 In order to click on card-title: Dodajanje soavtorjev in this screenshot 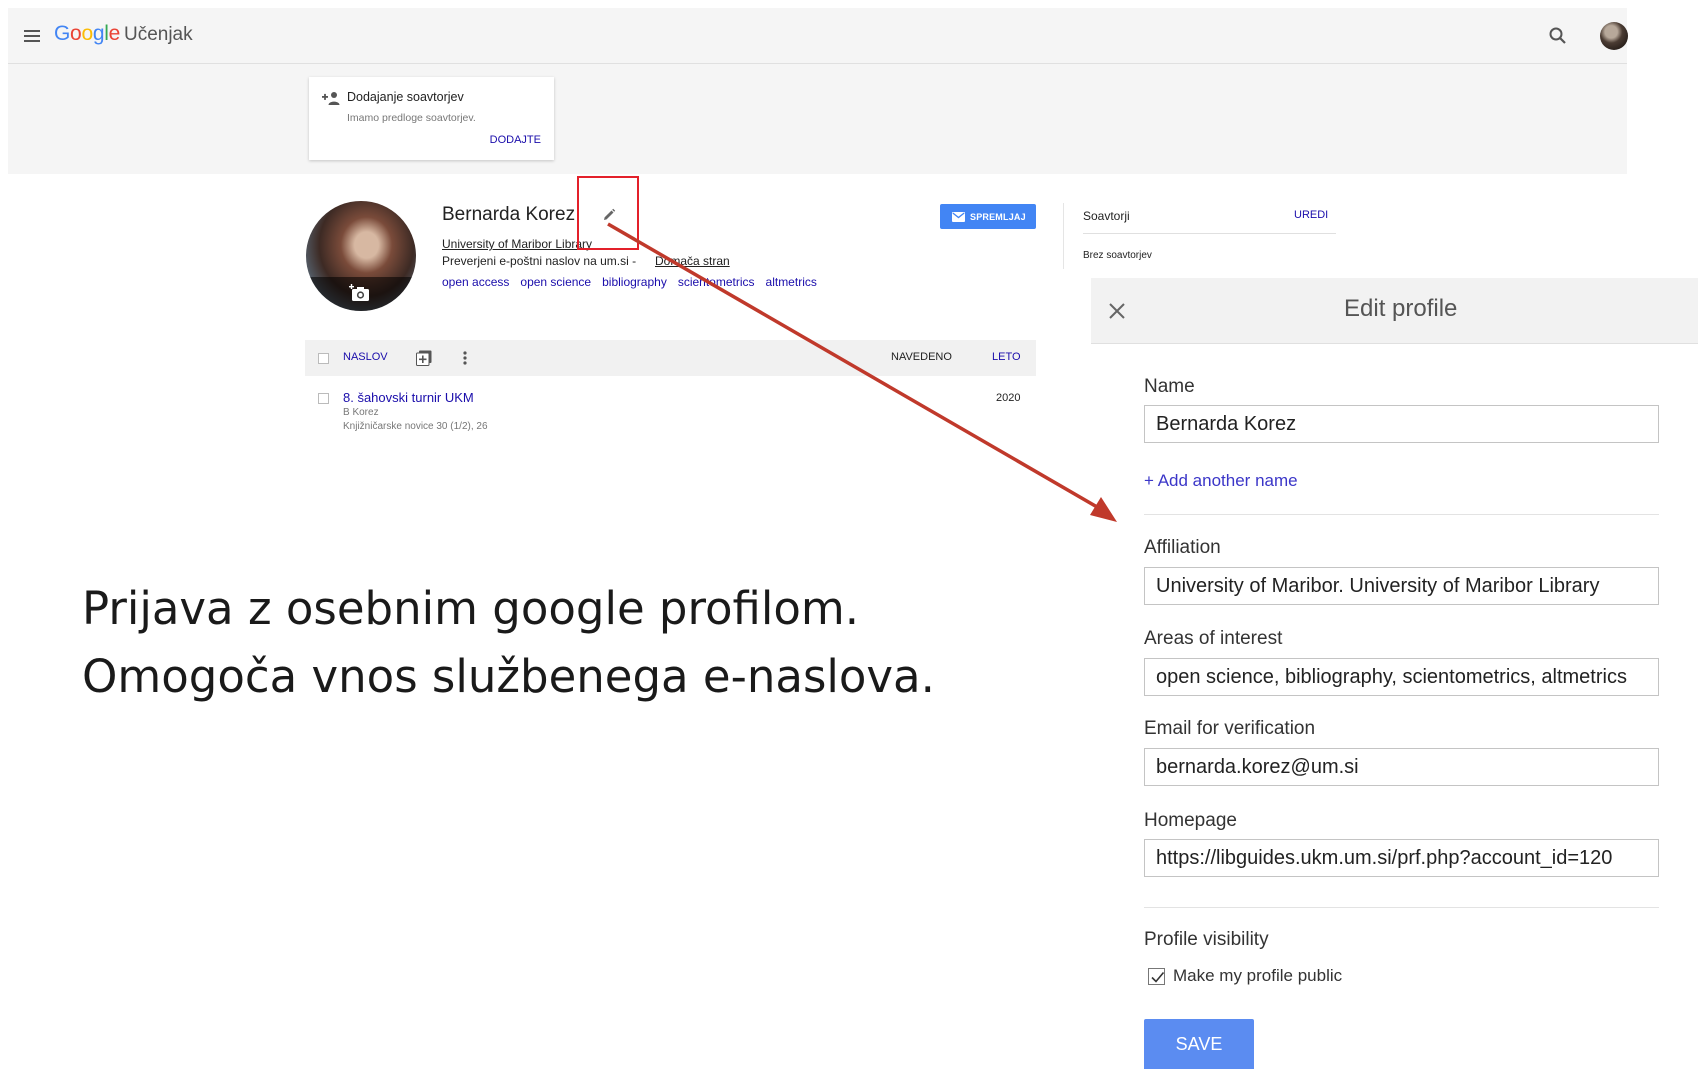, I will do `click(405, 97)`.